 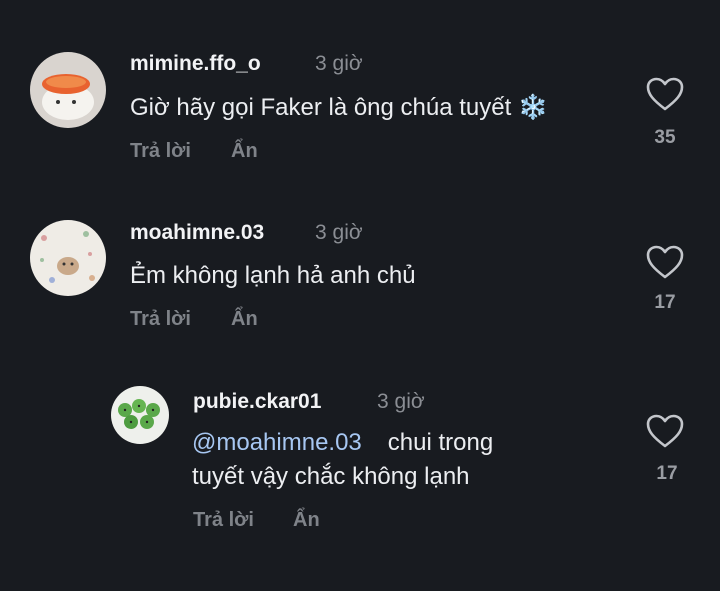 I want to click on reply-button: Trả lời, so click(x=223, y=520).